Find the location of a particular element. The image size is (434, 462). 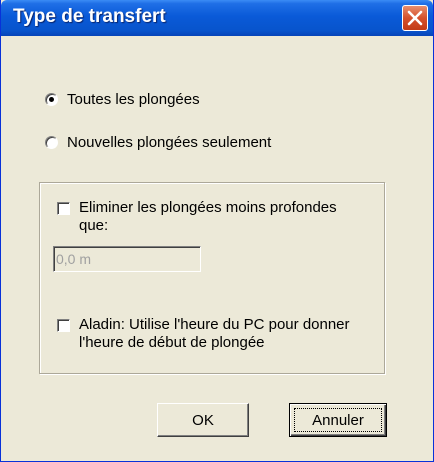

cancel-button-focus-ring: Annuler is located at coordinates (338, 420).